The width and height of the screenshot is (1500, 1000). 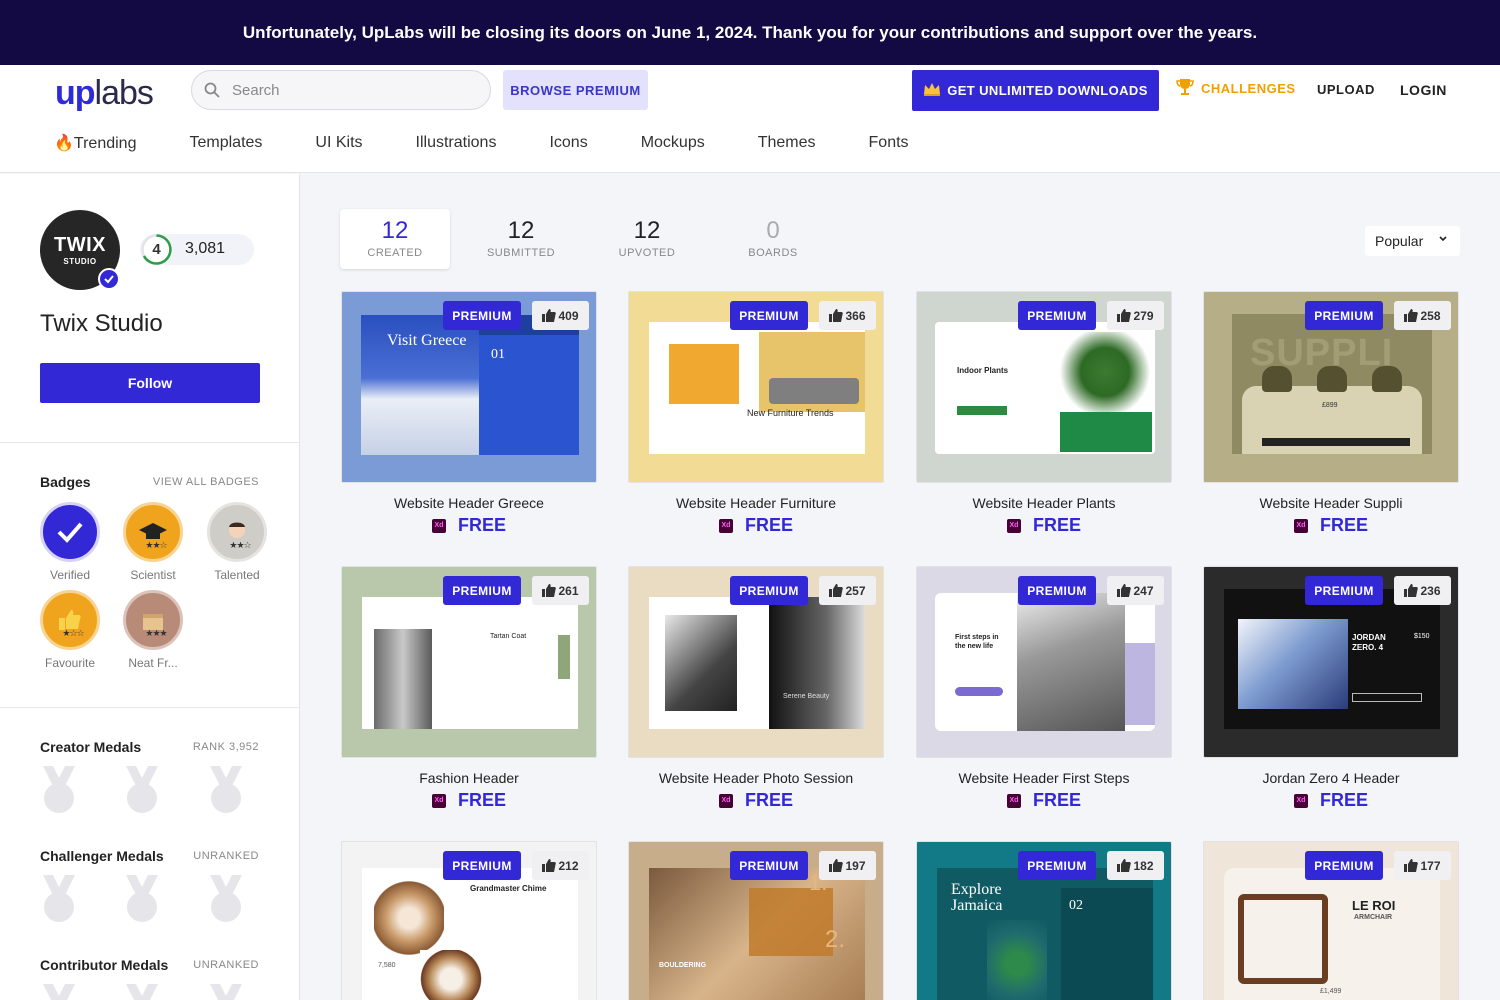 What do you see at coordinates (1331, 387) in the screenshot?
I see `card-thumbnail: SUPPLI £899 PREMIUM 258` at bounding box center [1331, 387].